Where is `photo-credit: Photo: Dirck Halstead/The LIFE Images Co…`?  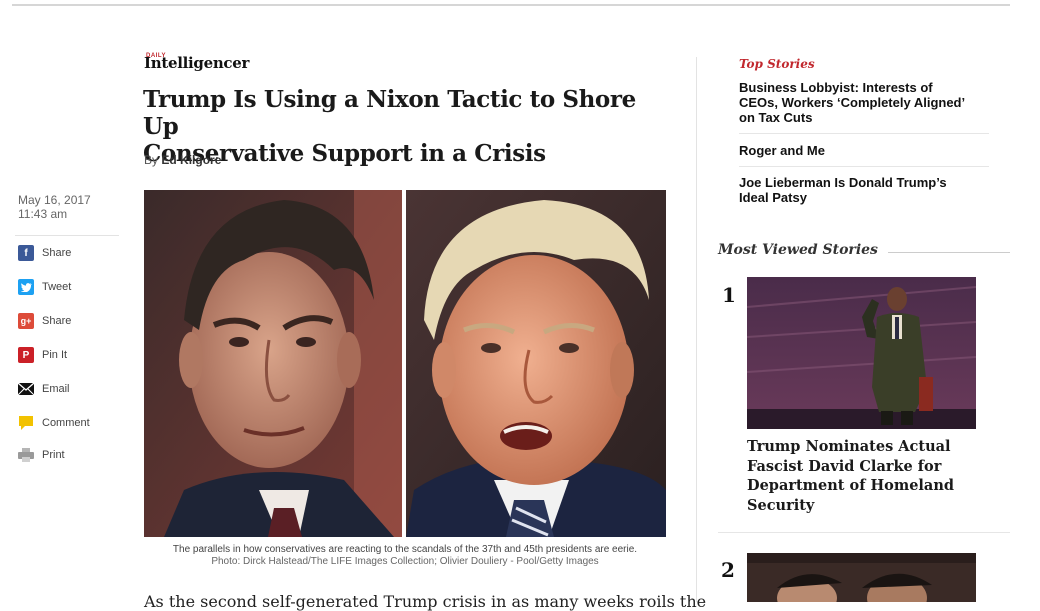
photo-credit: Photo: Dirck Halstead/The LIFE Images Co… is located at coordinates (405, 561).